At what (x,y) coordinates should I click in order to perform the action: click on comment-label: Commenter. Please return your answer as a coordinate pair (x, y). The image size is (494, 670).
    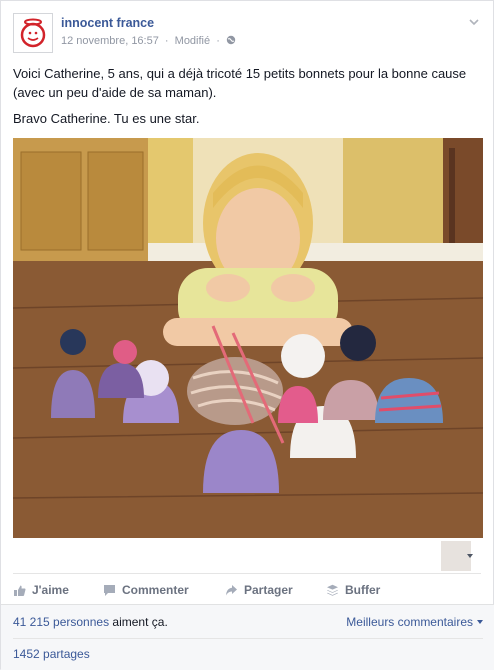
    Looking at the image, I should click on (155, 590).